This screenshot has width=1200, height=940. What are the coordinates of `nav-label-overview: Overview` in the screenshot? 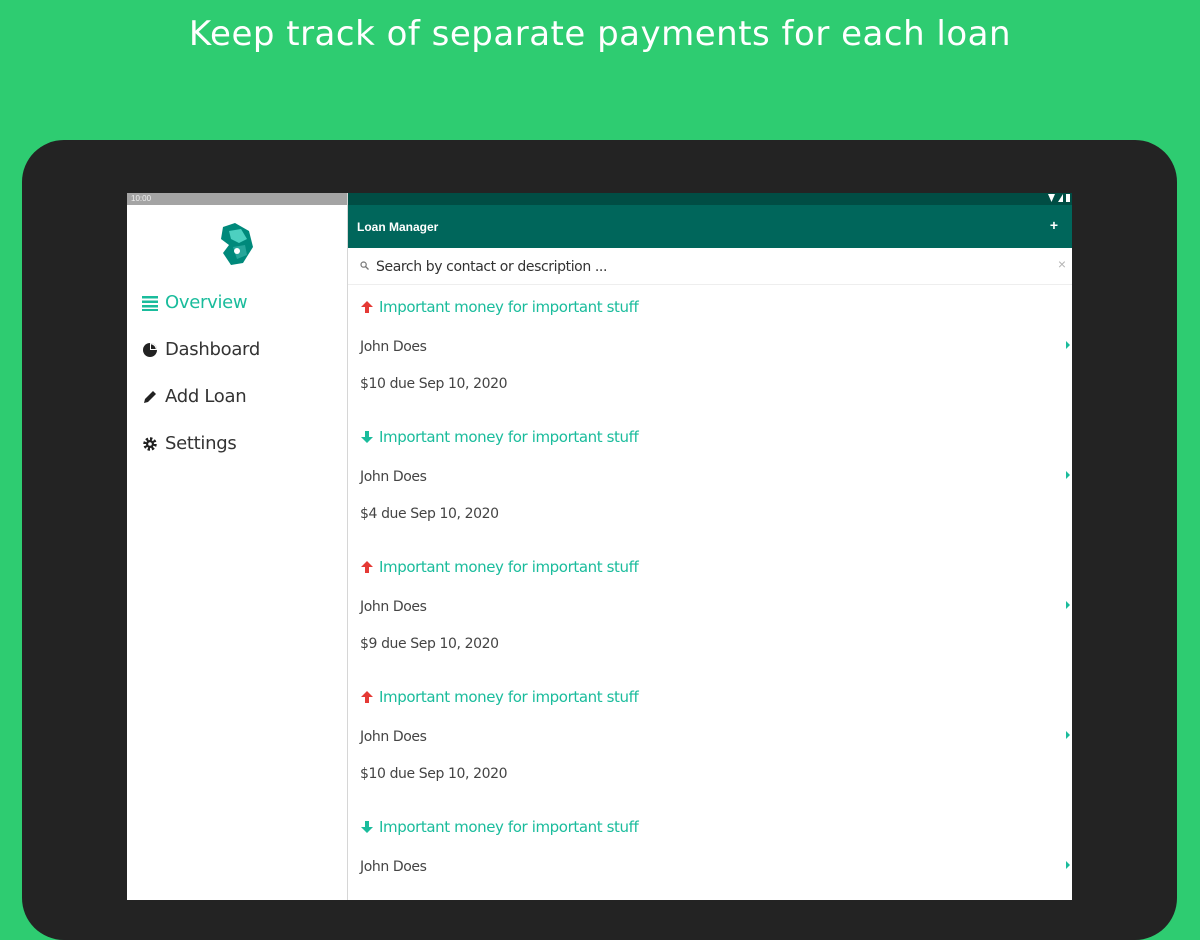 It's located at (206, 302).